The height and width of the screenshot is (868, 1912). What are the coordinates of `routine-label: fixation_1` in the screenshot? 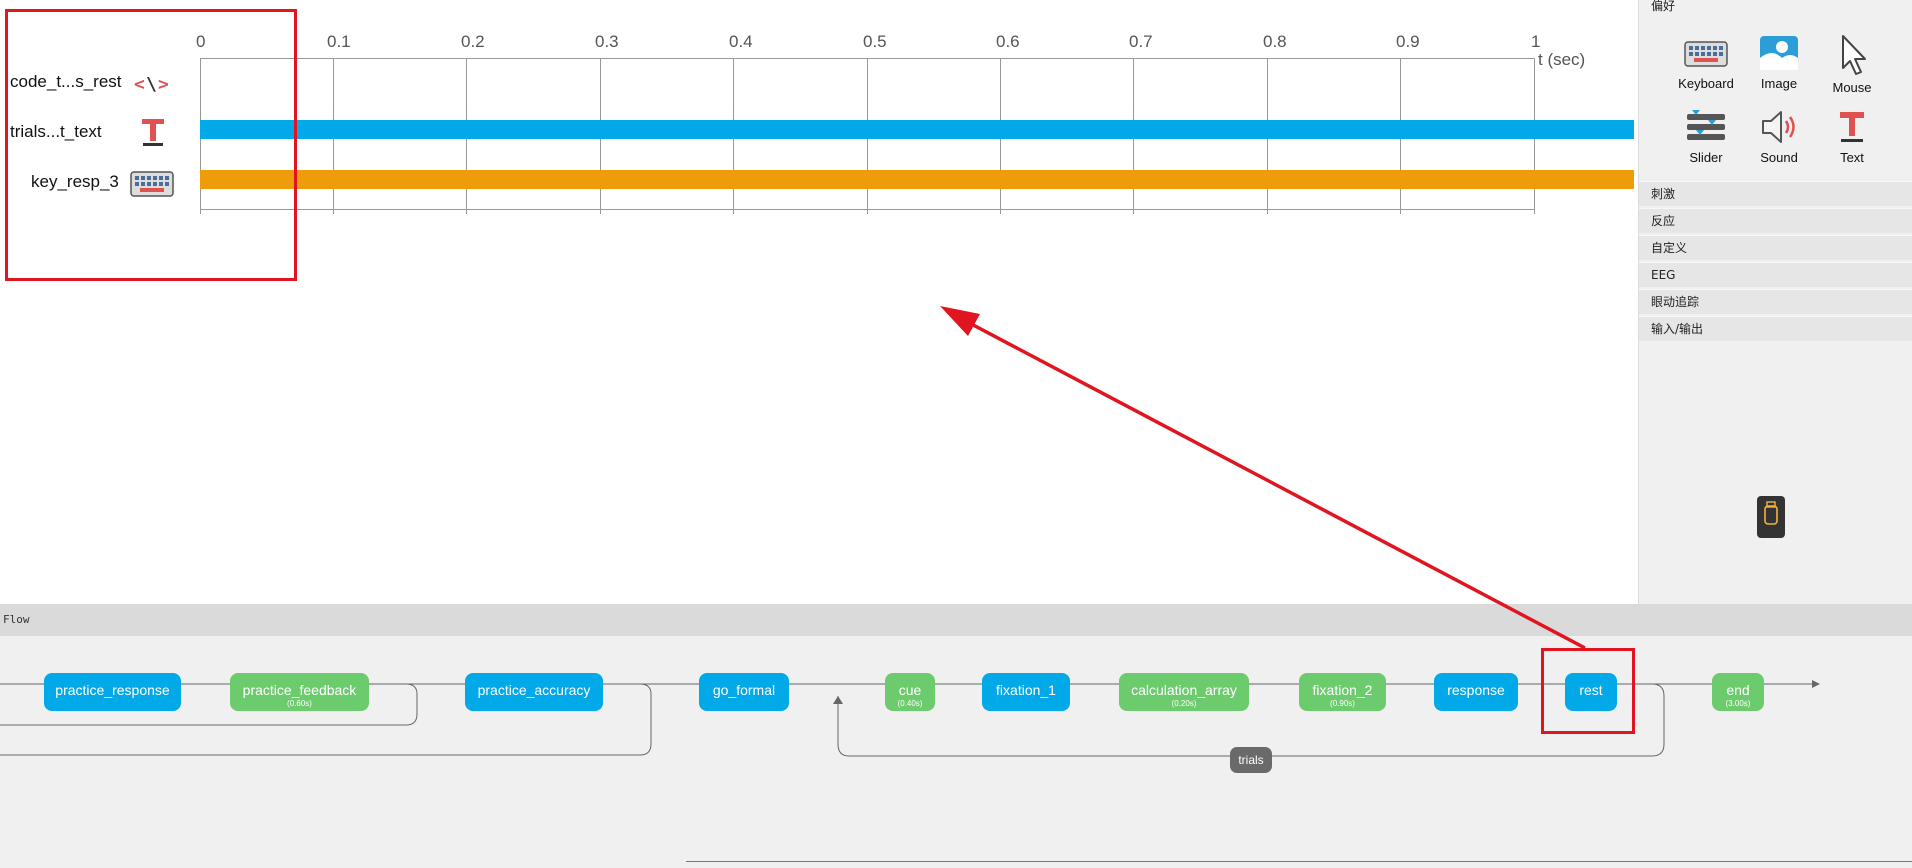 It's located at (1026, 690).